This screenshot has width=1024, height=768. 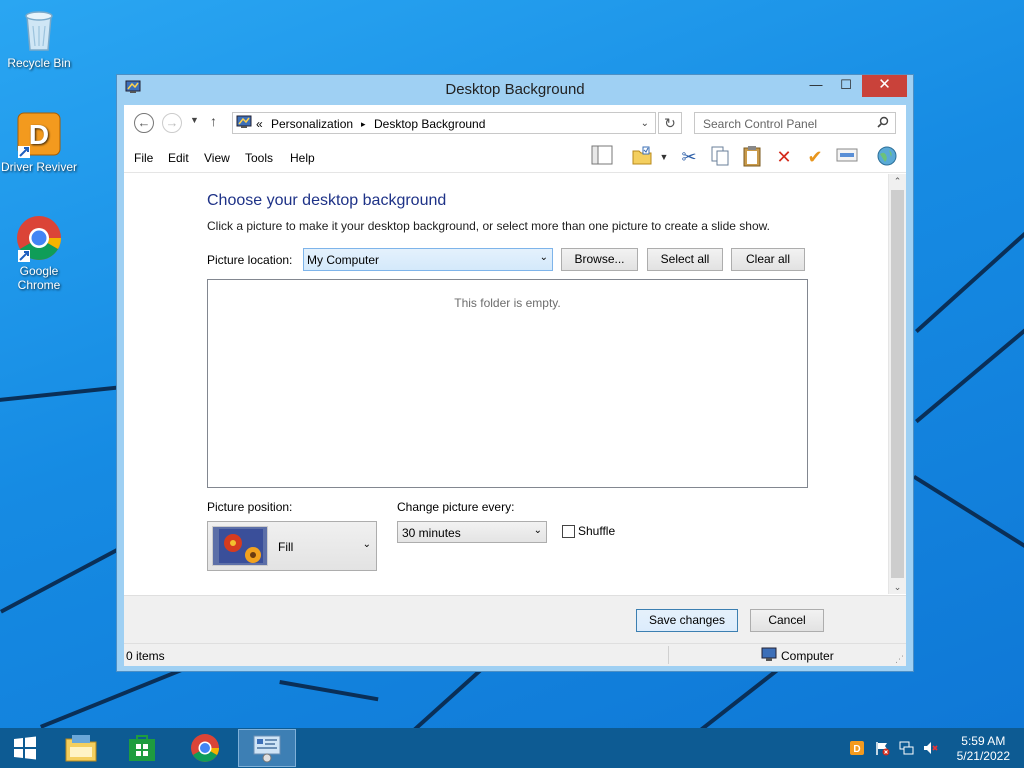 What do you see at coordinates (642, 157) in the screenshot?
I see `folder-options-icon` at bounding box center [642, 157].